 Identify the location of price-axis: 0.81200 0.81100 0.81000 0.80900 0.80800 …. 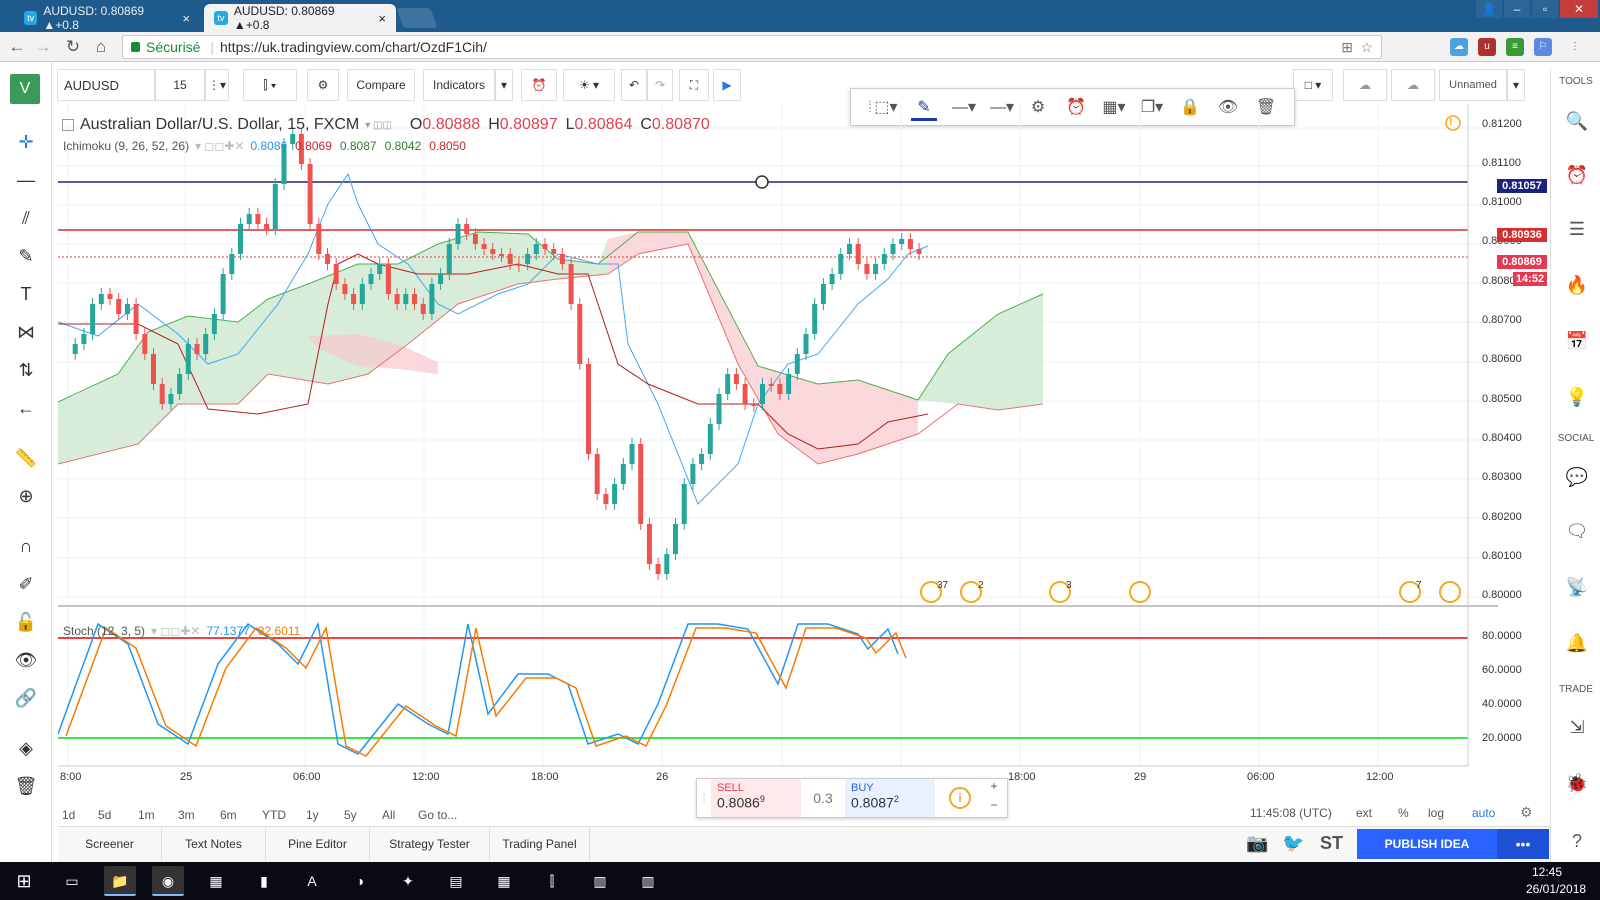
(1512, 435).